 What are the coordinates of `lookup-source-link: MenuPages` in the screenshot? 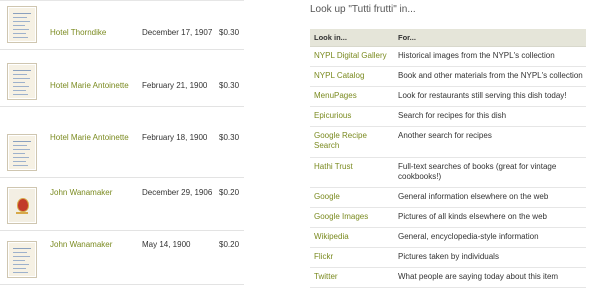 It's located at (354, 96).